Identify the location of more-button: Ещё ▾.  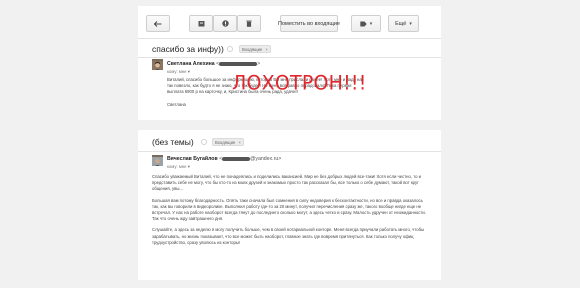
(403, 23).